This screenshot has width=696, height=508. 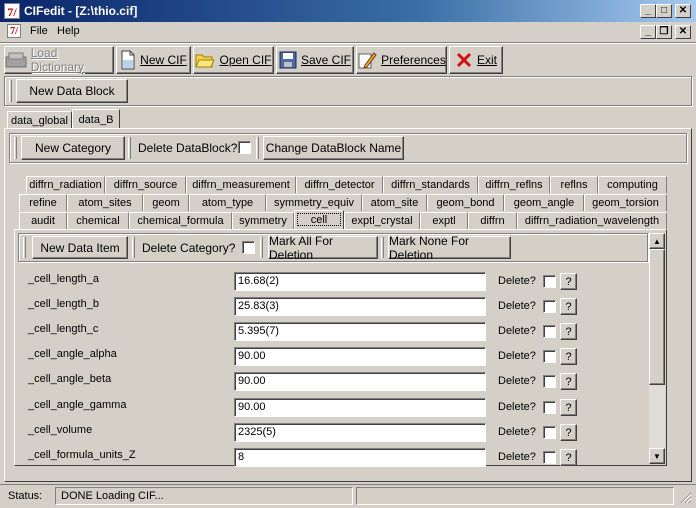 I want to click on resize-grip-icon, so click(x=686, y=498).